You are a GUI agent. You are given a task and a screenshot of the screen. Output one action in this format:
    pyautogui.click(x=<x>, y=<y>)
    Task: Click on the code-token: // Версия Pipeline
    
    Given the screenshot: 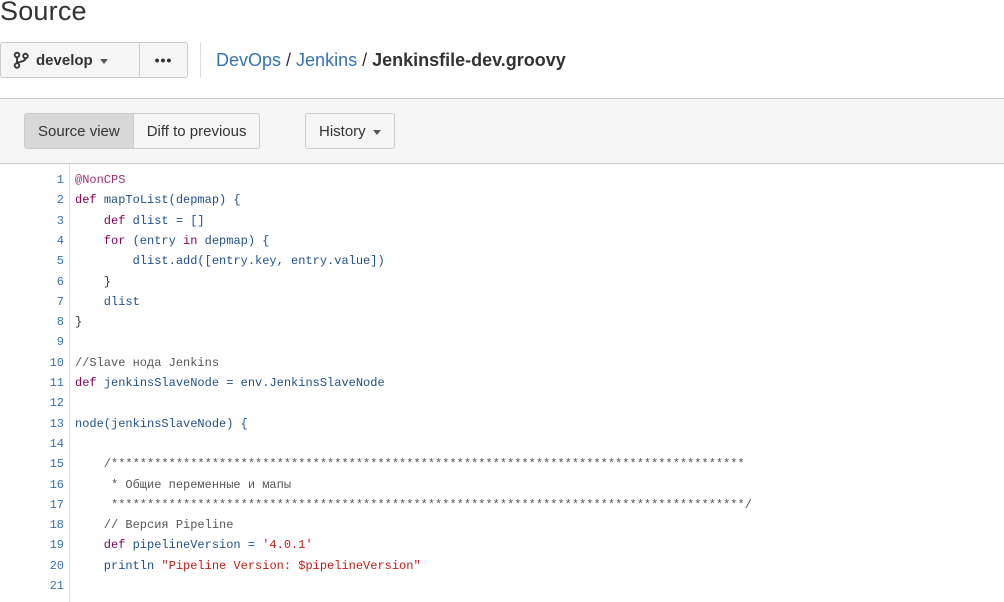 What is the action you would take?
    pyautogui.click(x=154, y=525)
    